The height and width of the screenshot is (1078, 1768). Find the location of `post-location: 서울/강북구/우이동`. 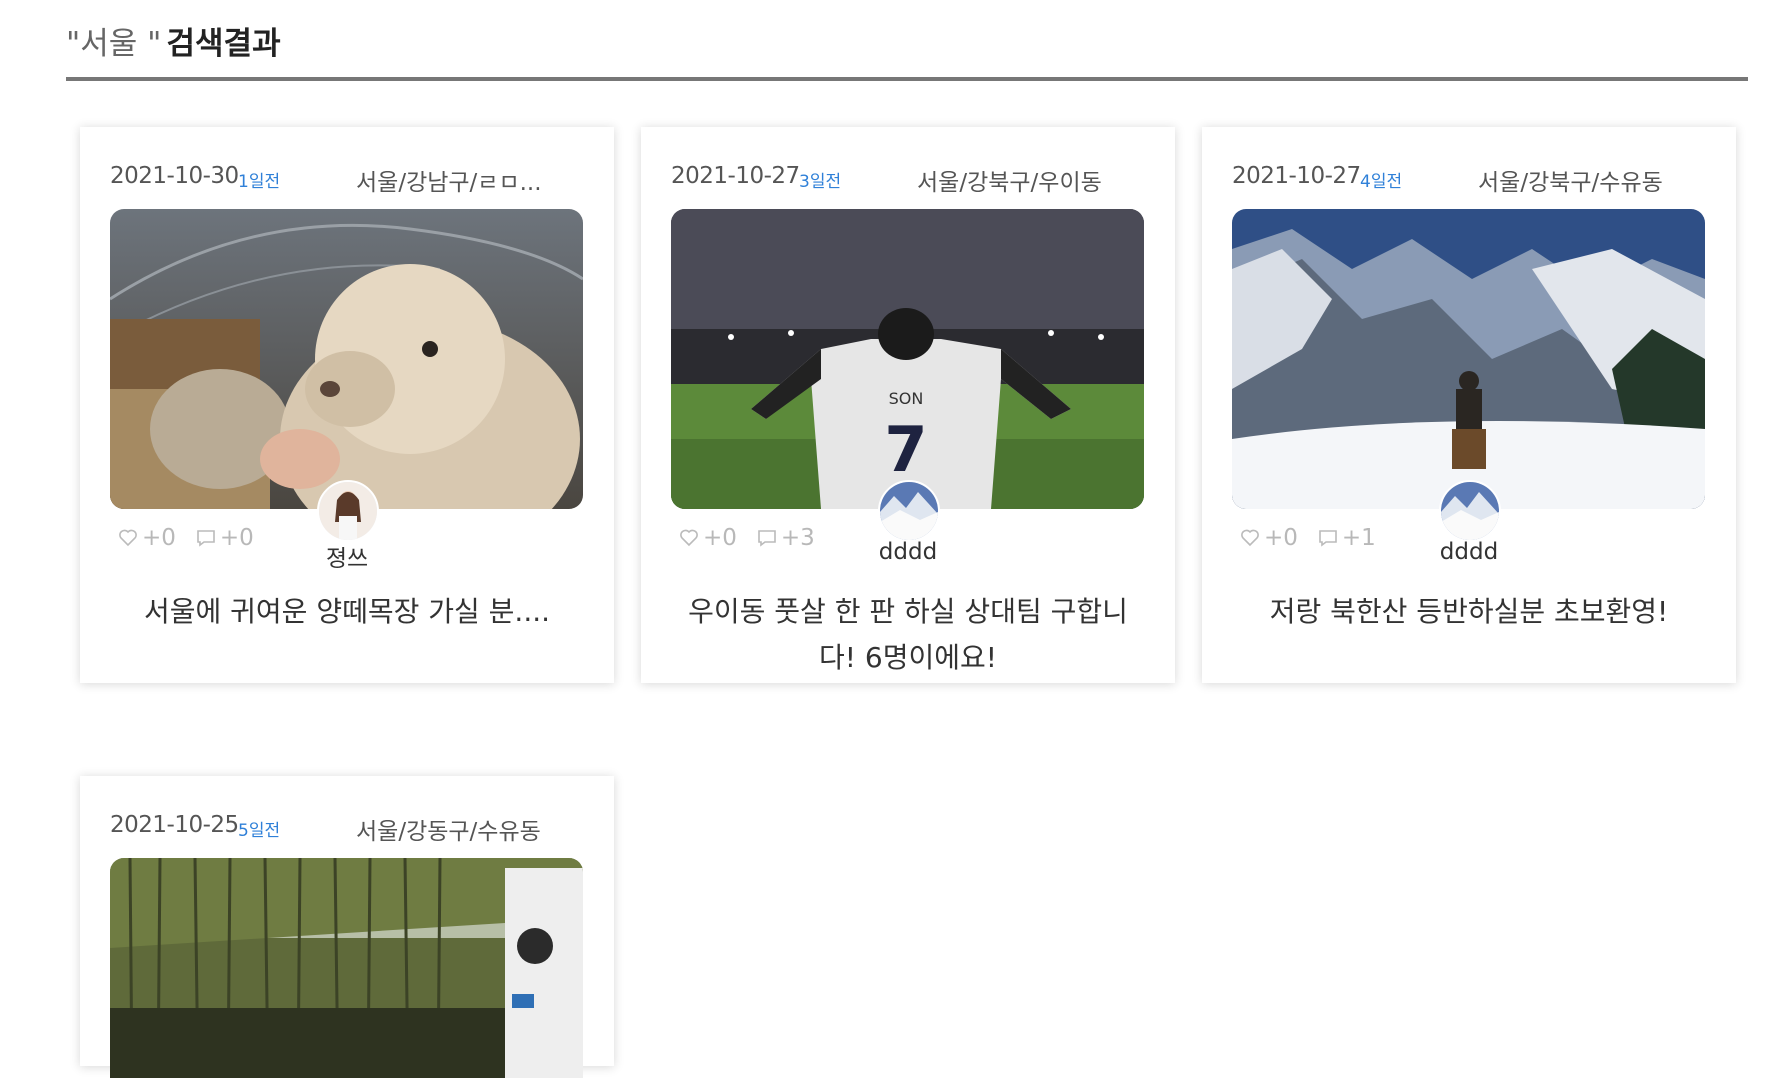

post-location: 서울/강북구/우이동 is located at coordinates (1009, 183).